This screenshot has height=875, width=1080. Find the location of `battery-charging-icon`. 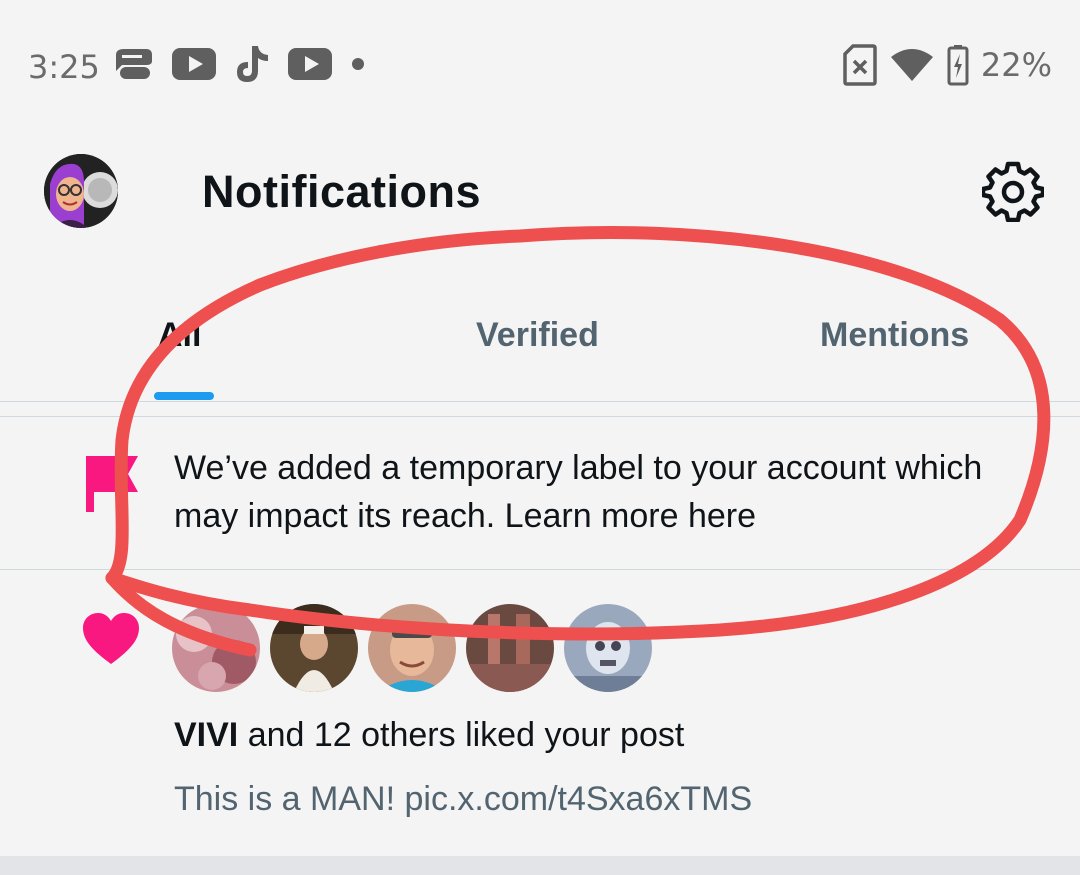

battery-charging-icon is located at coordinates (958, 65).